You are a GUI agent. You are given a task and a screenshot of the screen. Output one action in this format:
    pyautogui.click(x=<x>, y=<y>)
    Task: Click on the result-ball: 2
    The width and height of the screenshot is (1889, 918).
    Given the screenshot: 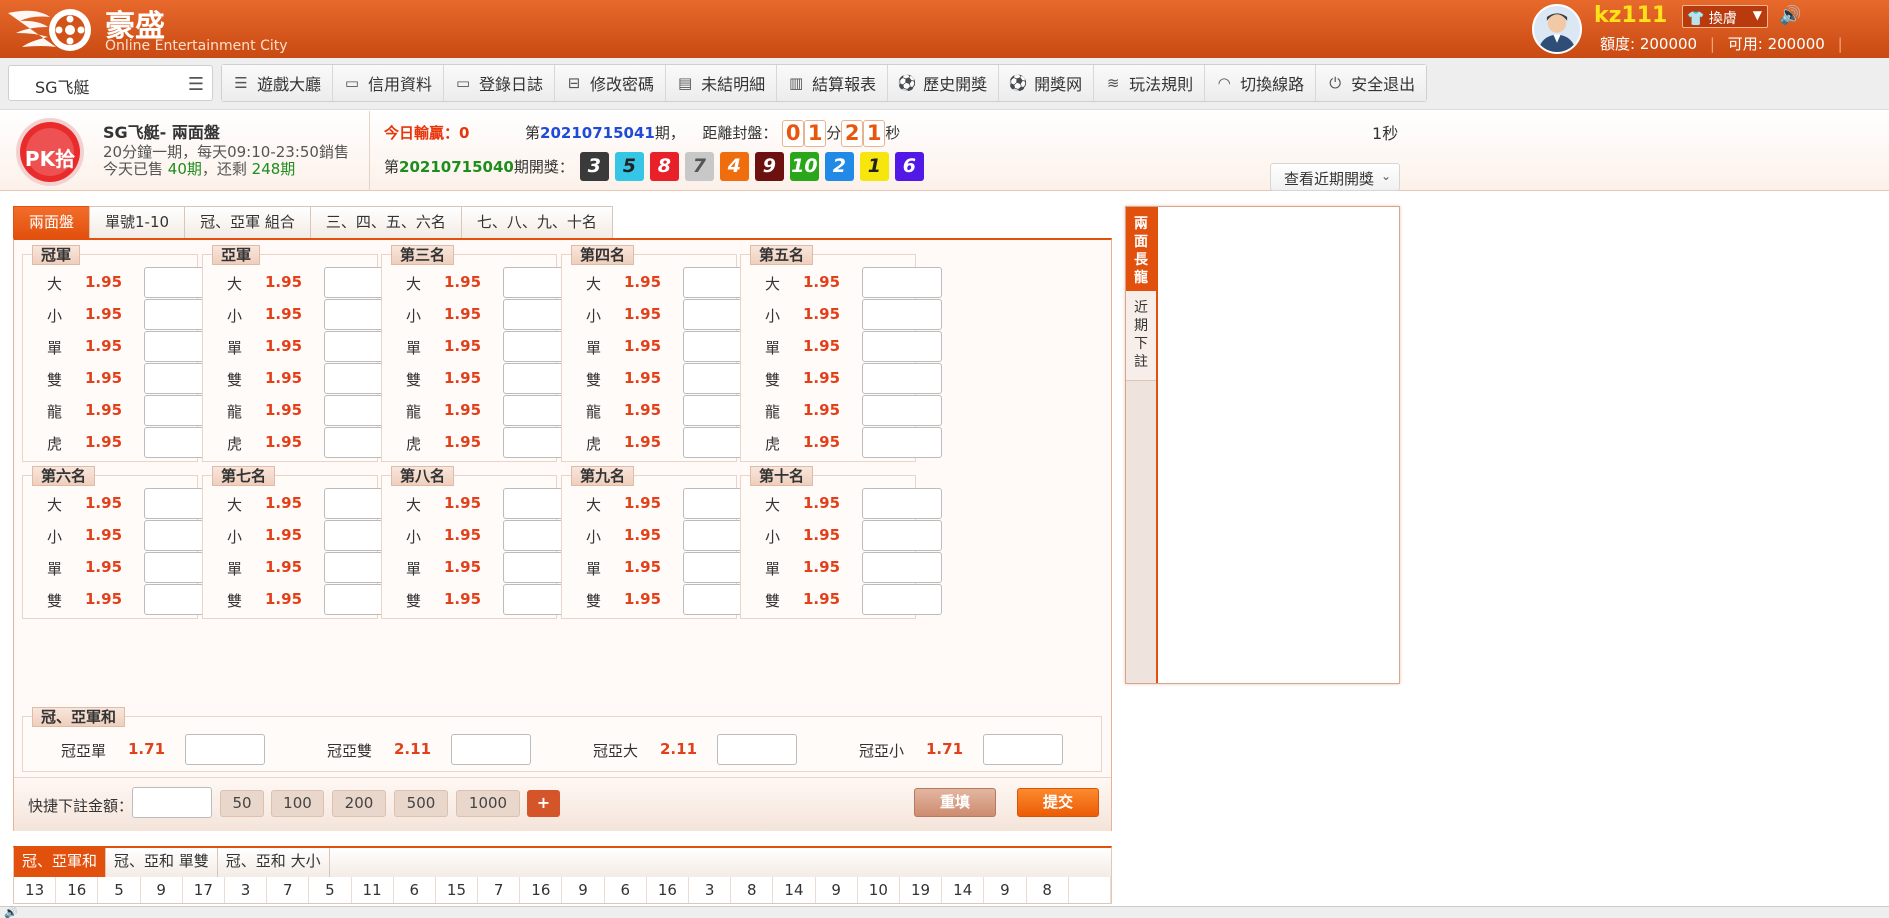 What is the action you would take?
    pyautogui.click(x=839, y=166)
    